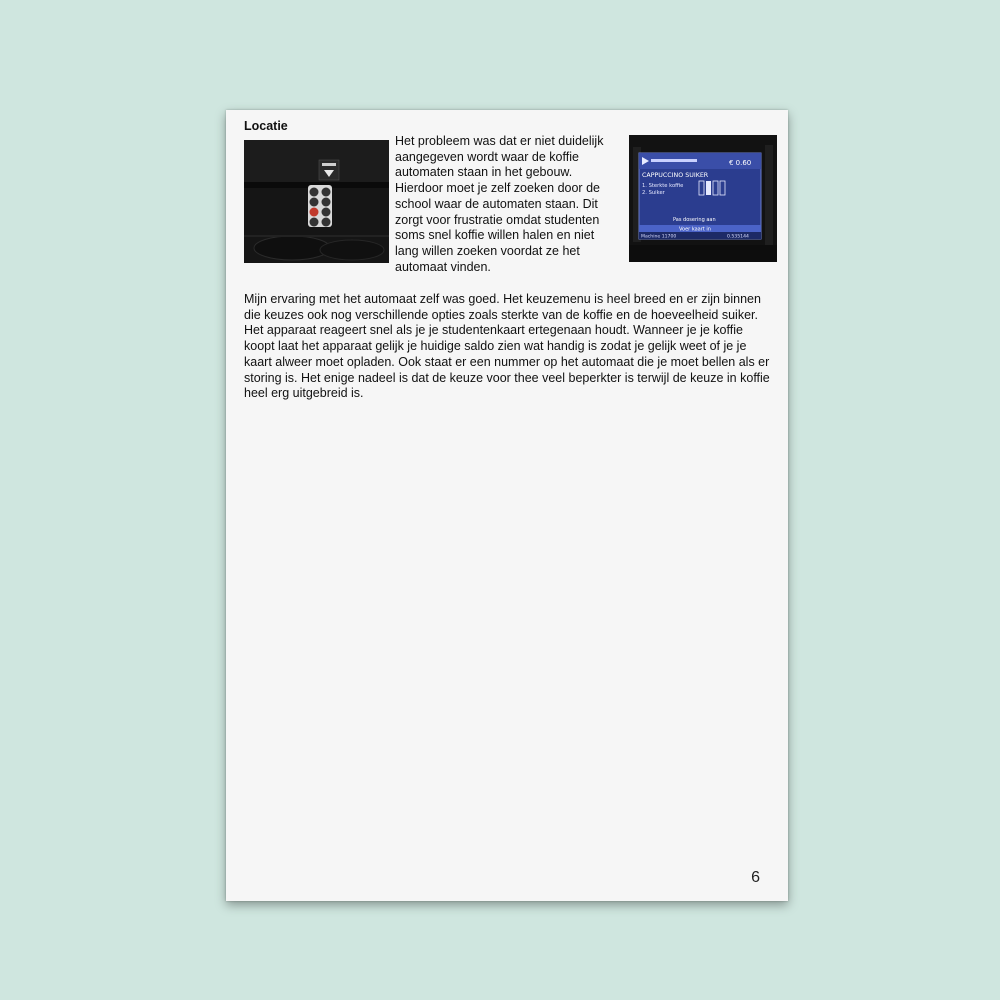 This screenshot has width=1000, height=1000. I want to click on section-heading: Locatie, so click(266, 126).